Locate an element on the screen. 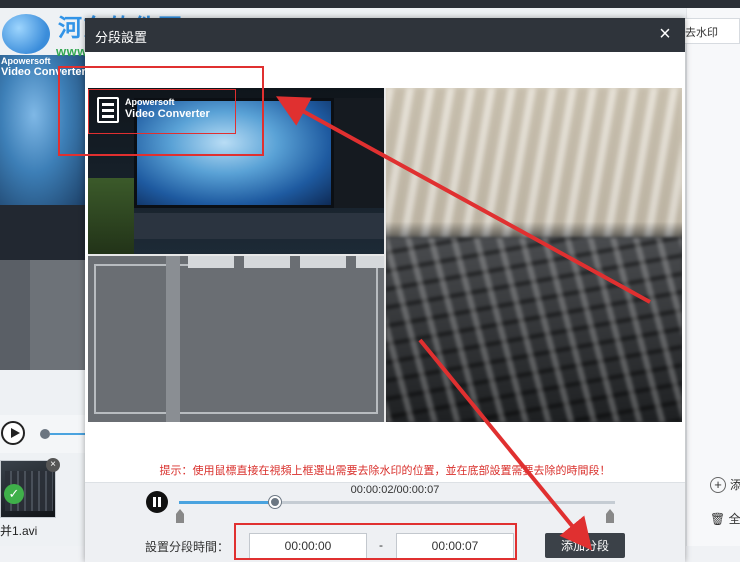  watermark-search-tab: 去水印 is located at coordinates (708, 31).